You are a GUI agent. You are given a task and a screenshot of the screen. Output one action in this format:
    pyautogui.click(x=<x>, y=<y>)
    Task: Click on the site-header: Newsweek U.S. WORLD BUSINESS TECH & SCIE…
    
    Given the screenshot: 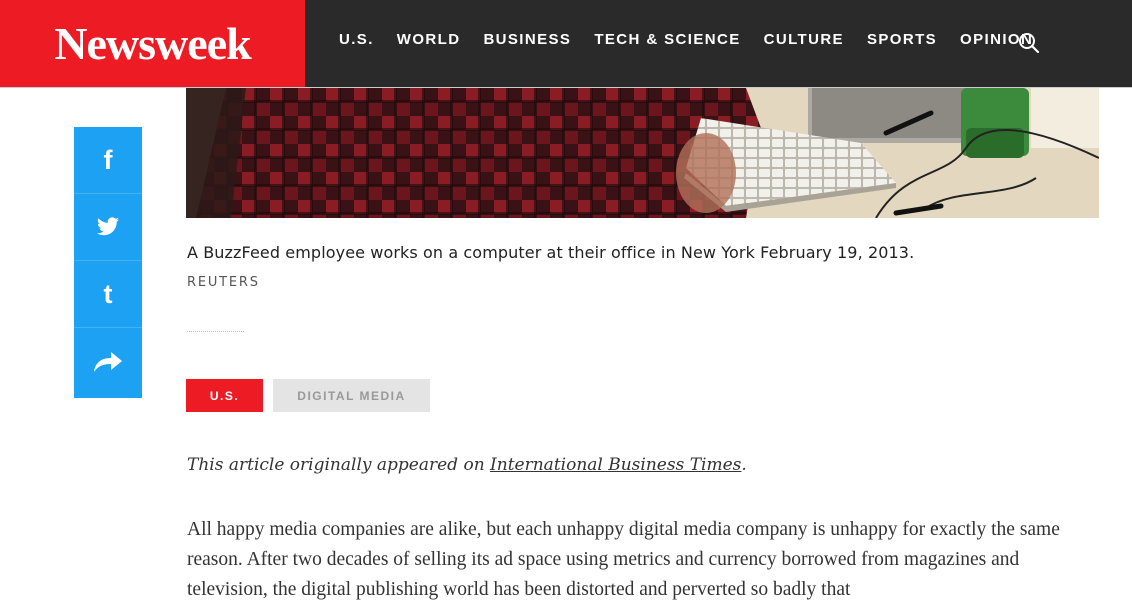 What is the action you would take?
    pyautogui.click(x=566, y=43)
    